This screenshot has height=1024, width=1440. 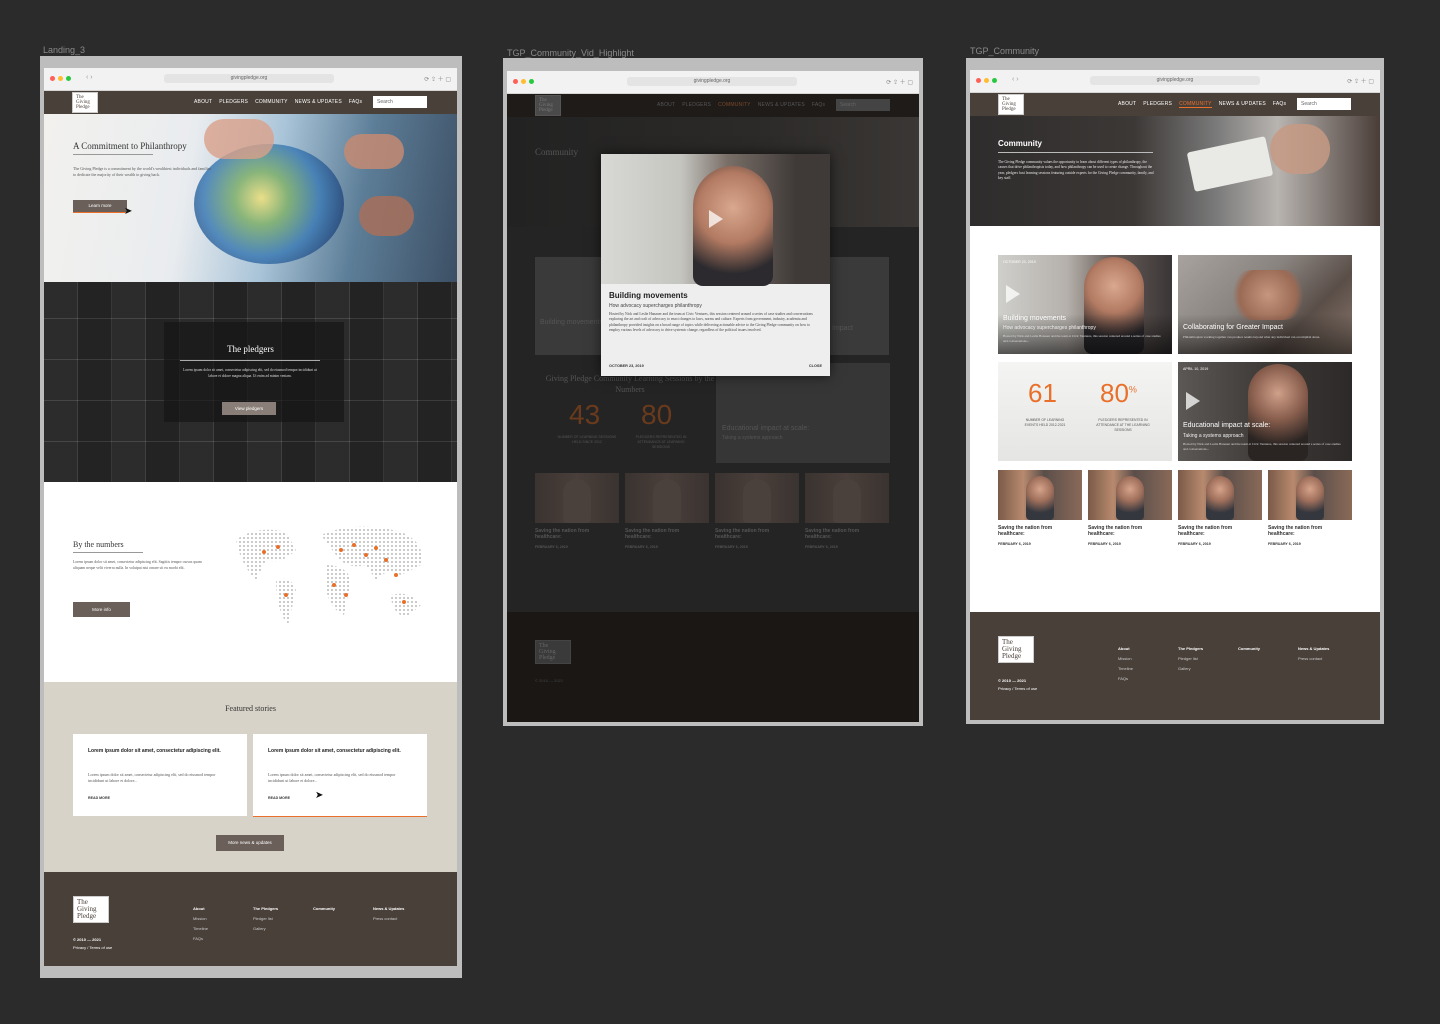 What do you see at coordinates (1049, 328) in the screenshot?
I see `card-subtitle: How advocacy supercharges philanthropy` at bounding box center [1049, 328].